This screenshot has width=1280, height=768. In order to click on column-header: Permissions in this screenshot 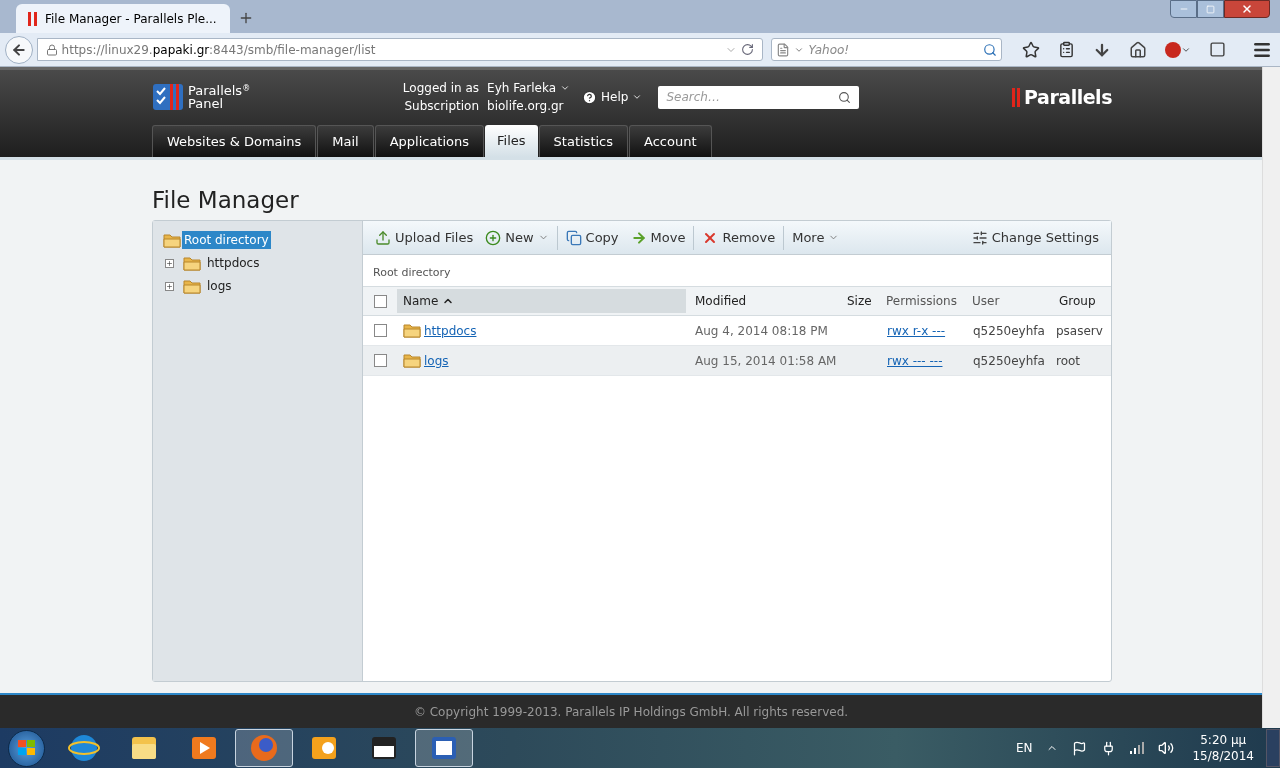, I will do `click(923, 301)`.